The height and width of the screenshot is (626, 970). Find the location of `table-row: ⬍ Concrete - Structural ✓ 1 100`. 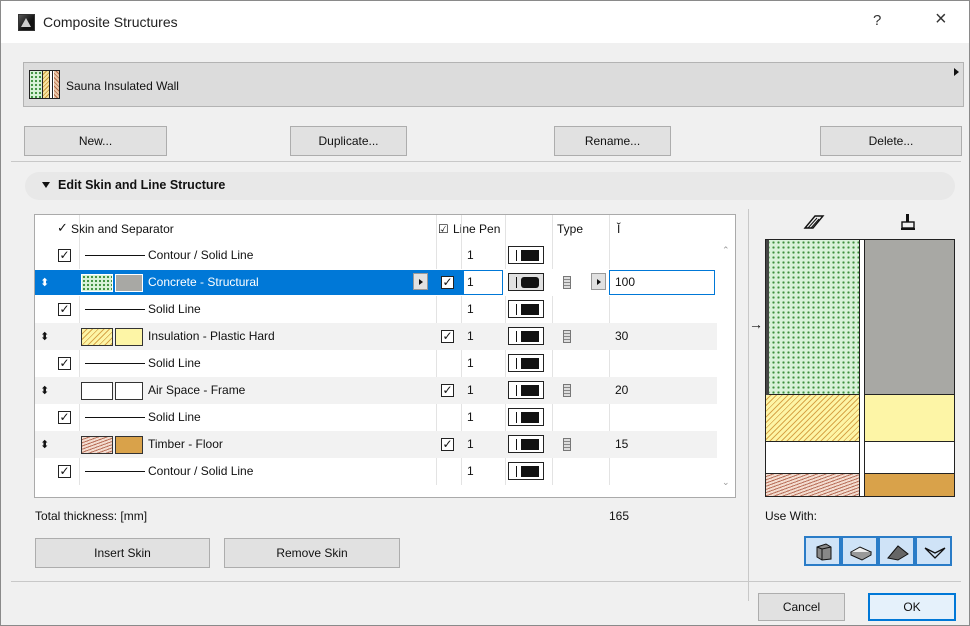

table-row: ⬍ Concrete - Structural ✓ 1 100 is located at coordinates (376, 282).